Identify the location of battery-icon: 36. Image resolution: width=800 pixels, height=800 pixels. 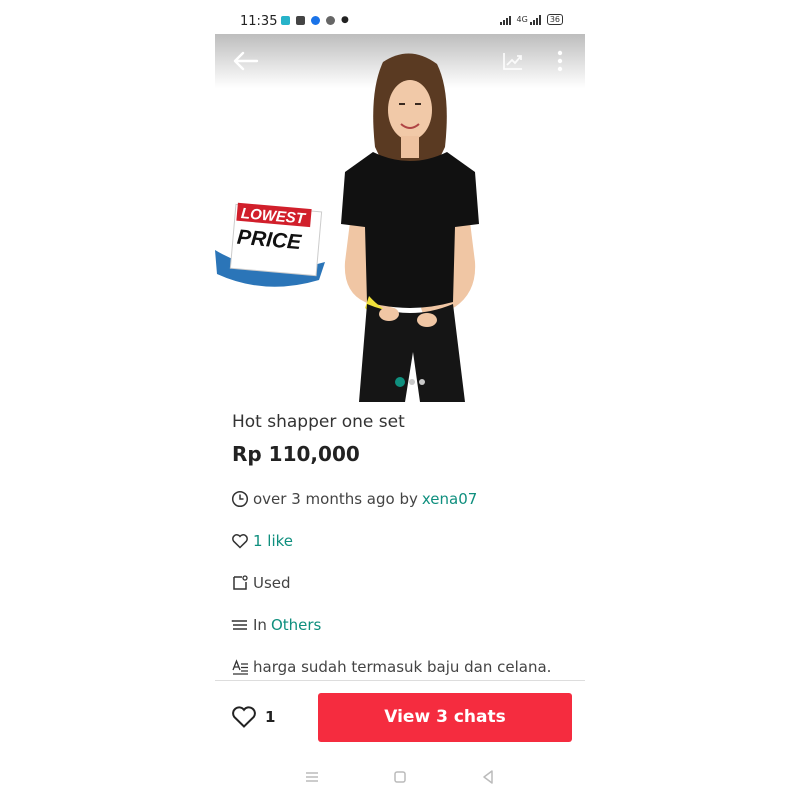
(554, 19).